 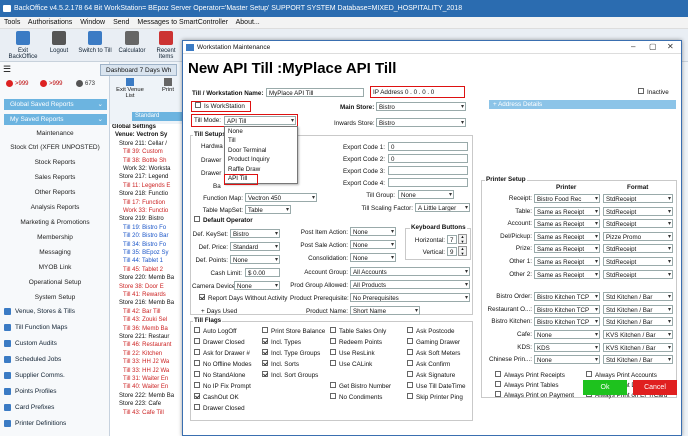 I want to click on till-flag-checkbox: Incl. Sort Groups, so click(x=290, y=375).